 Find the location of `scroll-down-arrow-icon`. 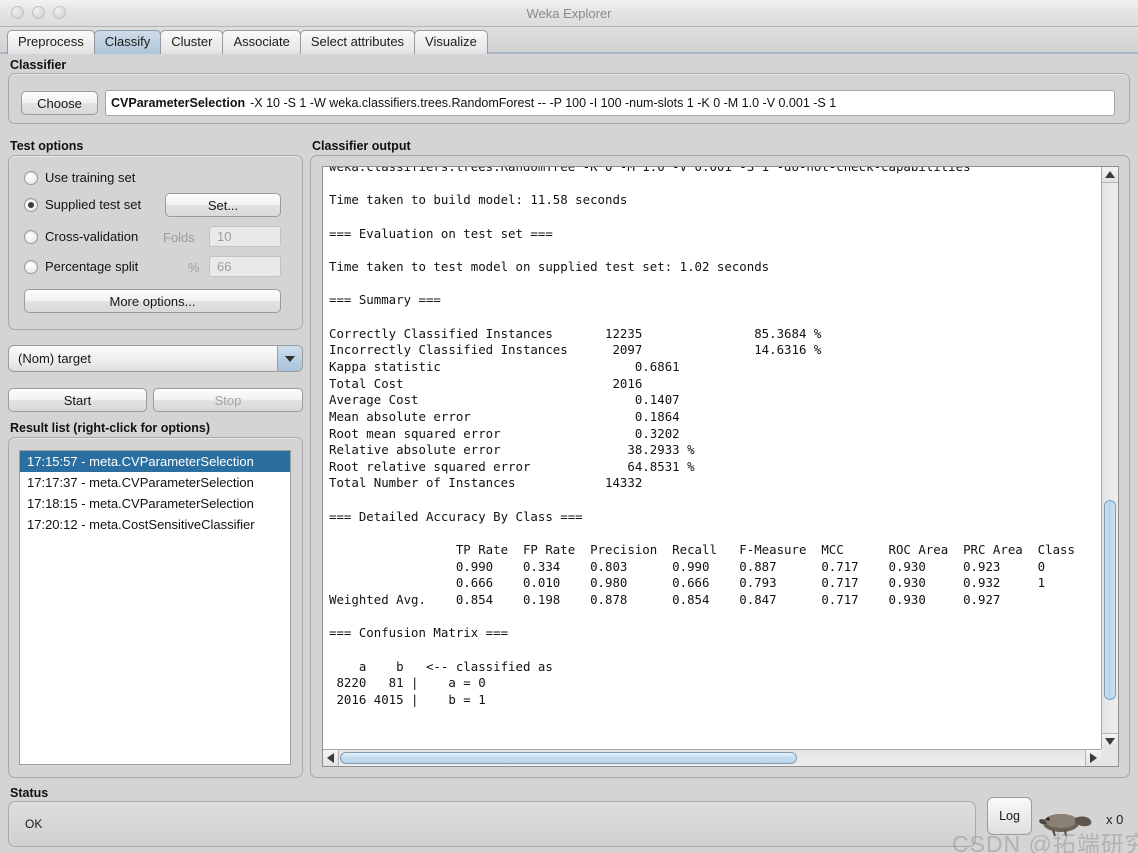

scroll-down-arrow-icon is located at coordinates (1110, 741).